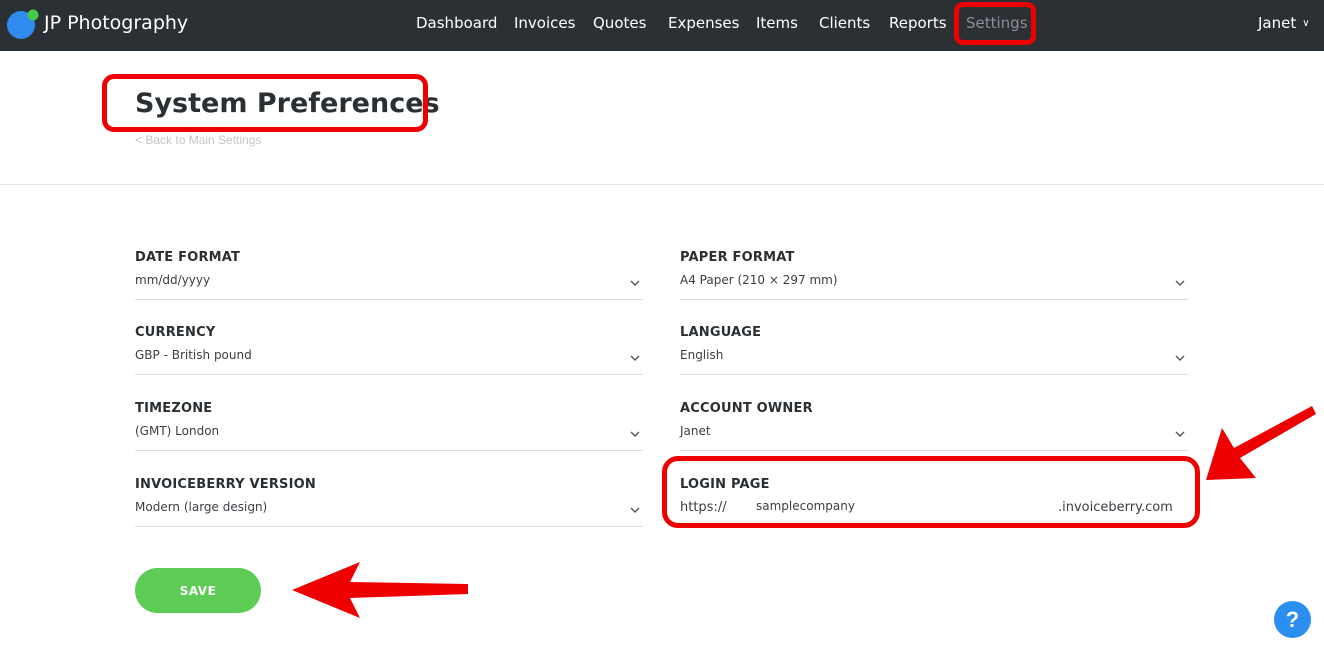 This screenshot has width=1324, height=650. What do you see at coordinates (175, 332) in the screenshot?
I see `currency-label: CURRENCY` at bounding box center [175, 332].